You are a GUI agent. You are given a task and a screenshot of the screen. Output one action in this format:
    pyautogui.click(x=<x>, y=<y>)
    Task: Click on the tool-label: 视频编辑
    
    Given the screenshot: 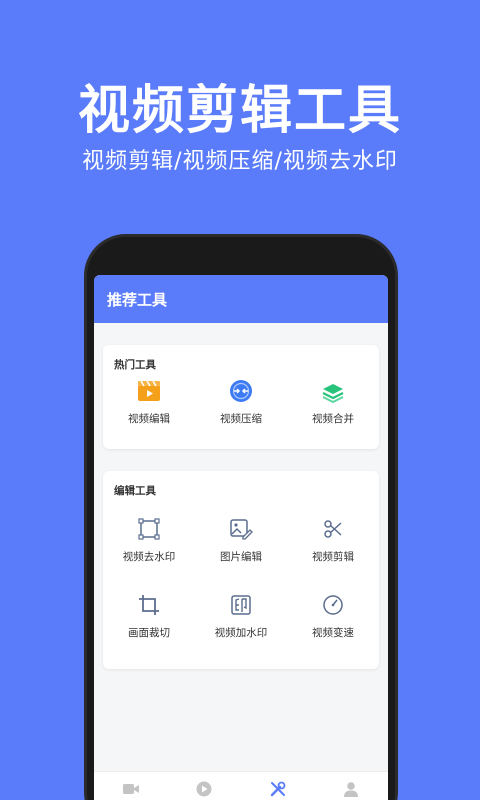 What is the action you would take?
    pyautogui.click(x=149, y=419)
    